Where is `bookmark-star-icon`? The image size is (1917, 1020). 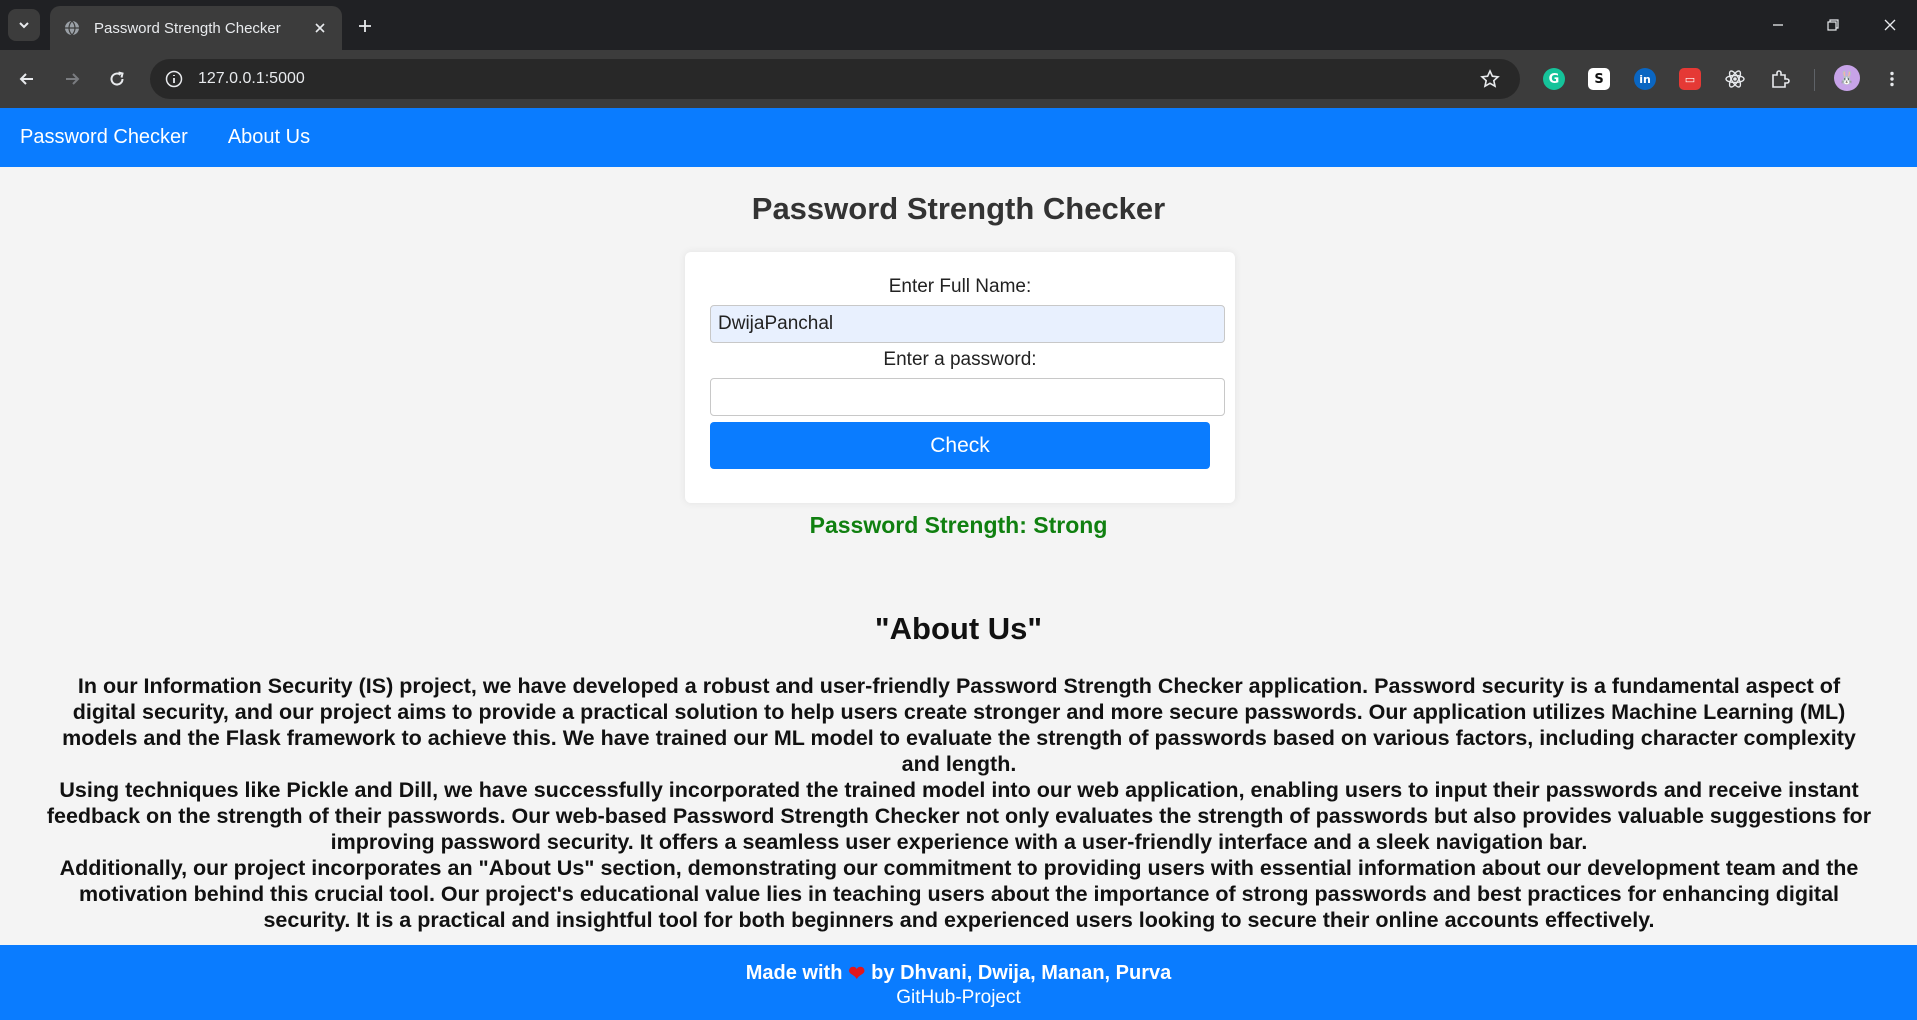 bookmark-star-icon is located at coordinates (1490, 79).